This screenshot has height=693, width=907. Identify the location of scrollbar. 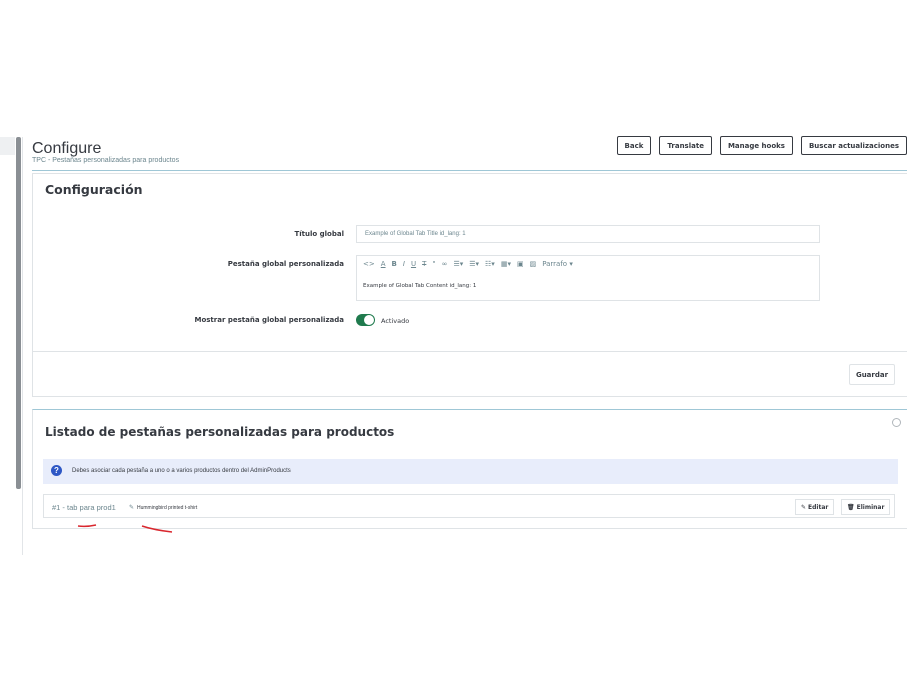
(18, 313).